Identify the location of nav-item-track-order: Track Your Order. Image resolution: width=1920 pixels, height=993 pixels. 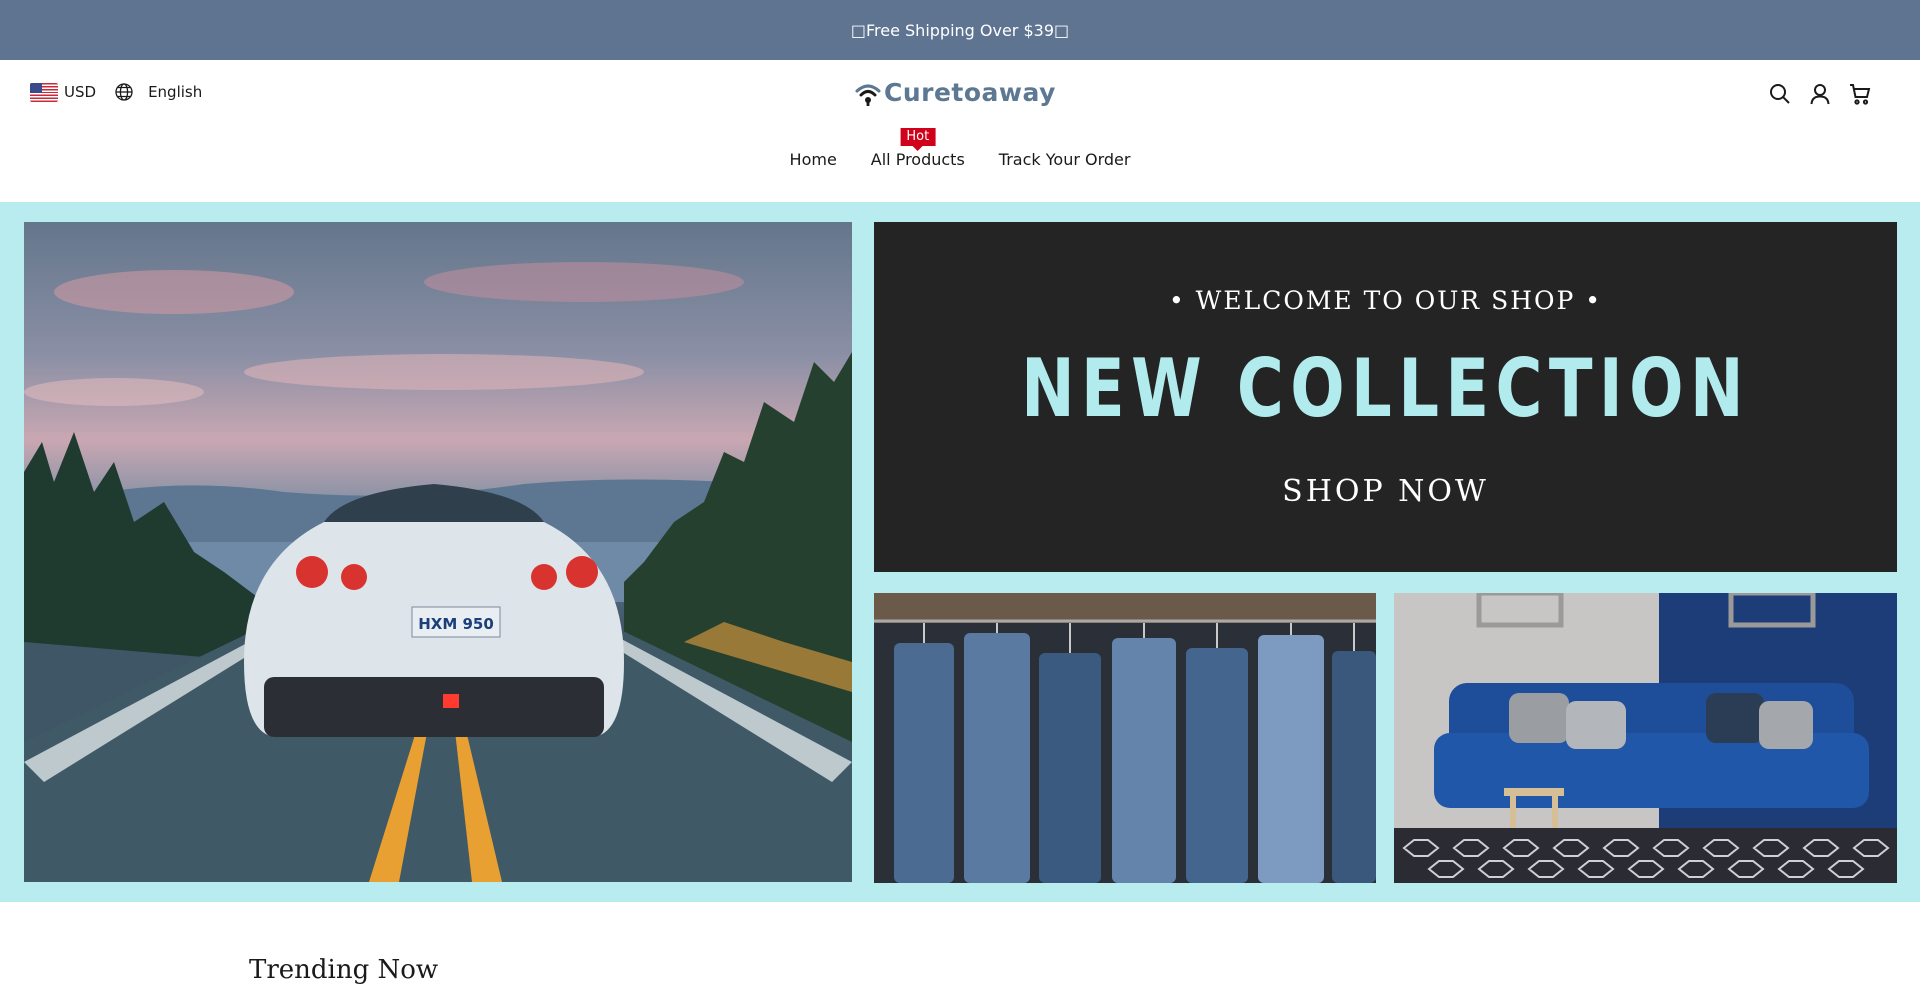
(1065, 159).